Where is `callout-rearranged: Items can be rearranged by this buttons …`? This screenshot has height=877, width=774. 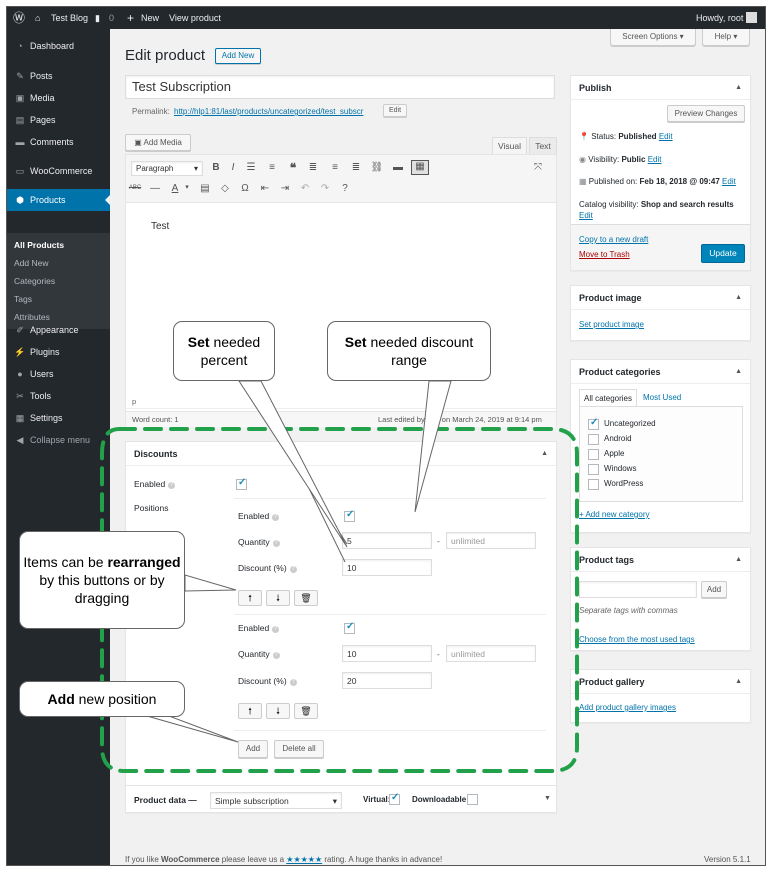
callout-rearranged: Items can be rearranged by this buttons … is located at coordinates (102, 580).